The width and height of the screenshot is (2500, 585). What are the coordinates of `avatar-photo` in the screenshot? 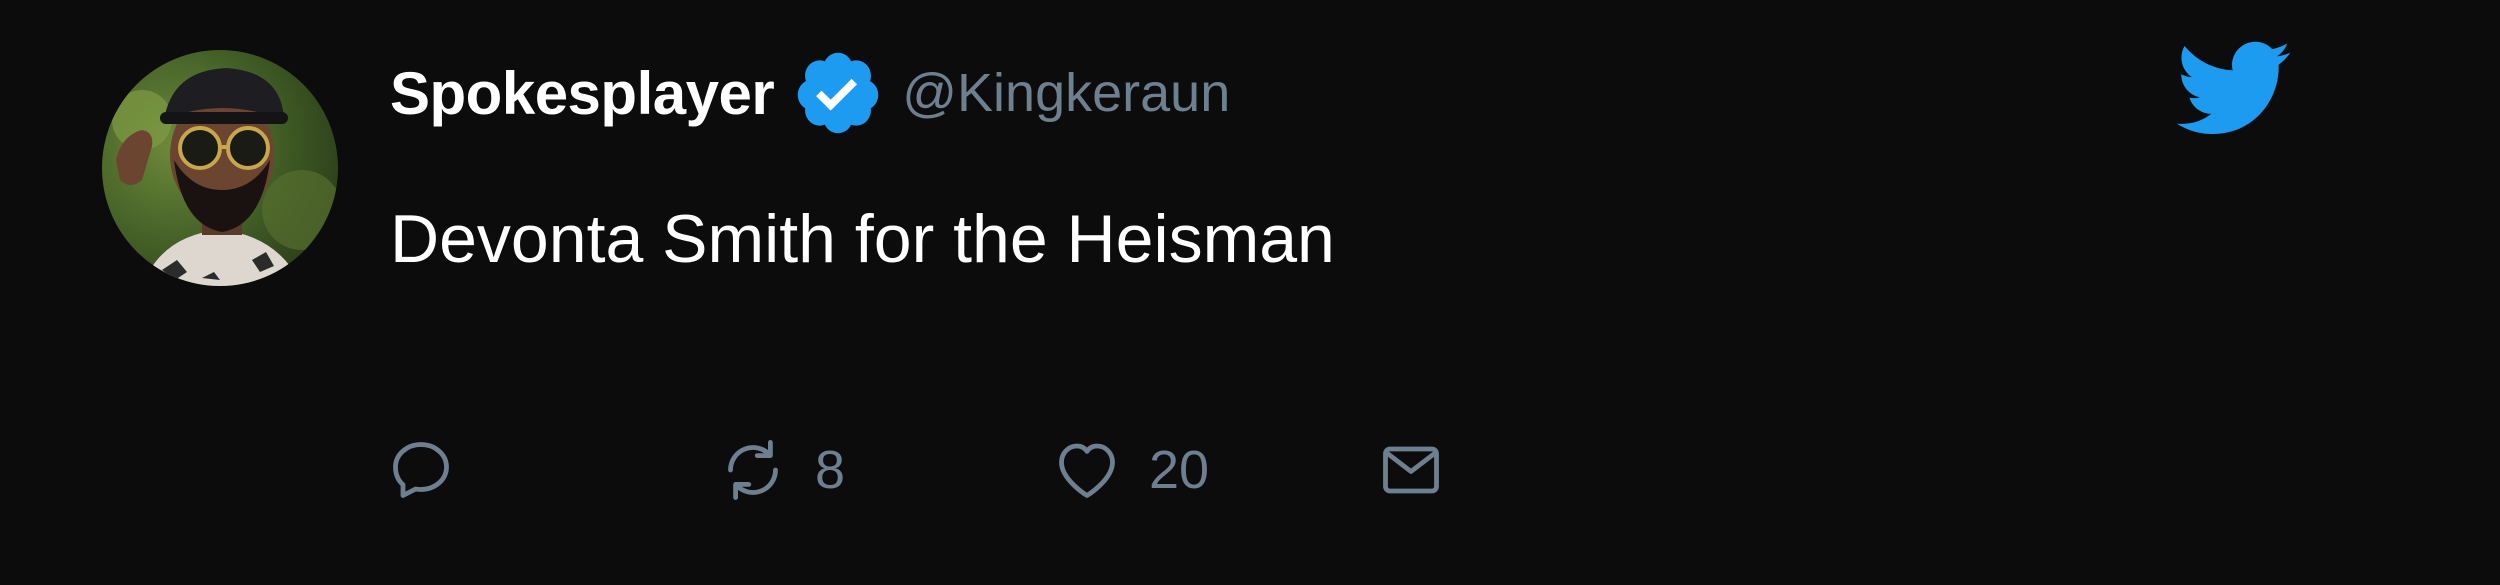 It's located at (220, 168).